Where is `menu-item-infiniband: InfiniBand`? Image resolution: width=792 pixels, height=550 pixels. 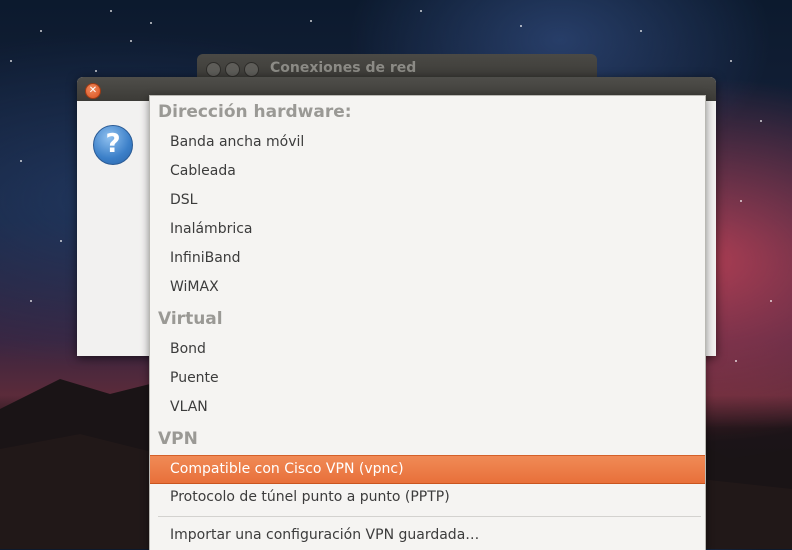 menu-item-infiniband: InfiniBand is located at coordinates (205, 258).